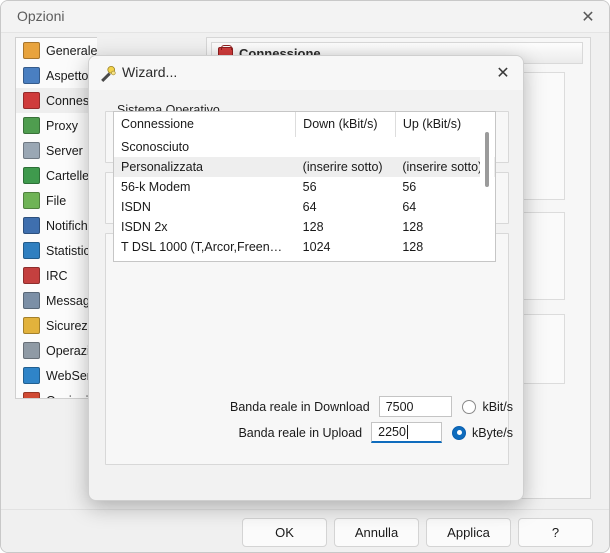 Image resolution: width=610 pixels, height=553 pixels. I want to click on connection-icon, so click(31, 100).